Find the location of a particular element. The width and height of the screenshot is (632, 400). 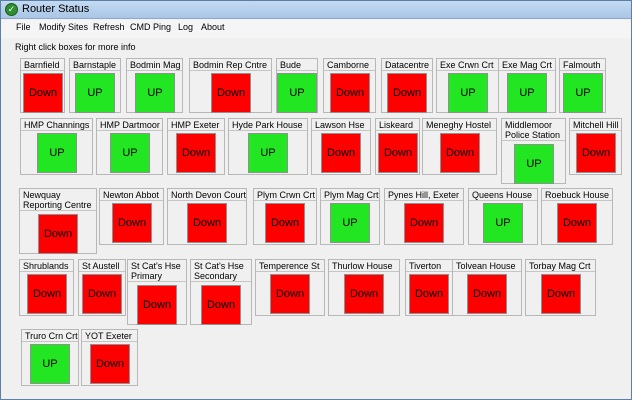

site-bodmin-rep-cntre: Bodmin Rep Cntre Down is located at coordinates (230, 85).